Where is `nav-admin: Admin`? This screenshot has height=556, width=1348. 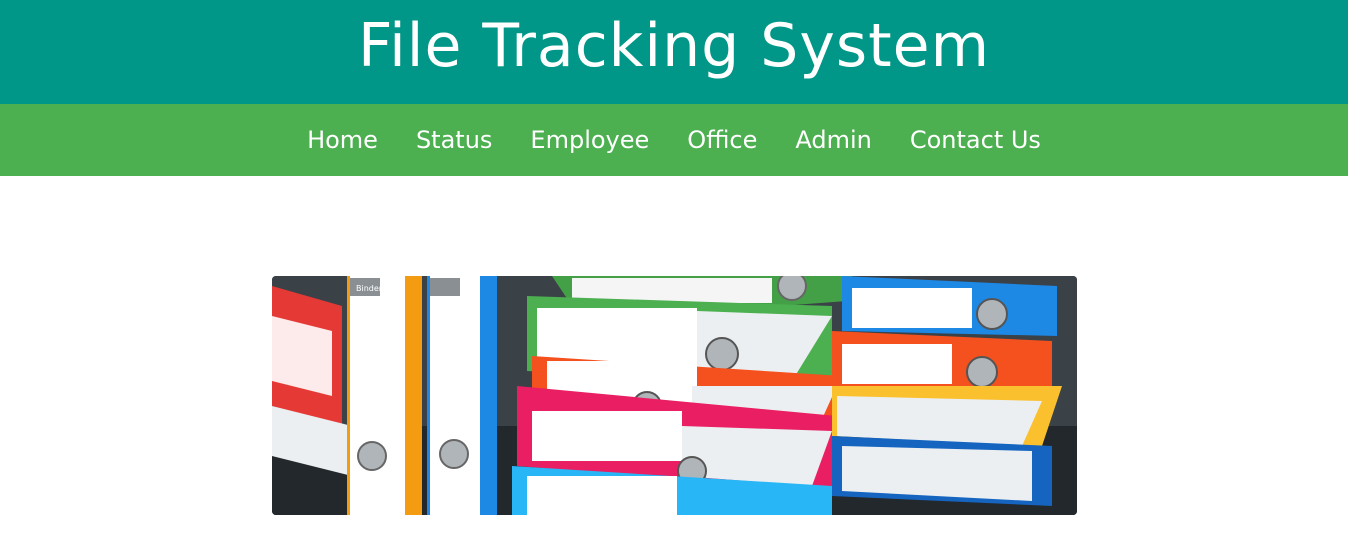 nav-admin: Admin is located at coordinates (833, 140).